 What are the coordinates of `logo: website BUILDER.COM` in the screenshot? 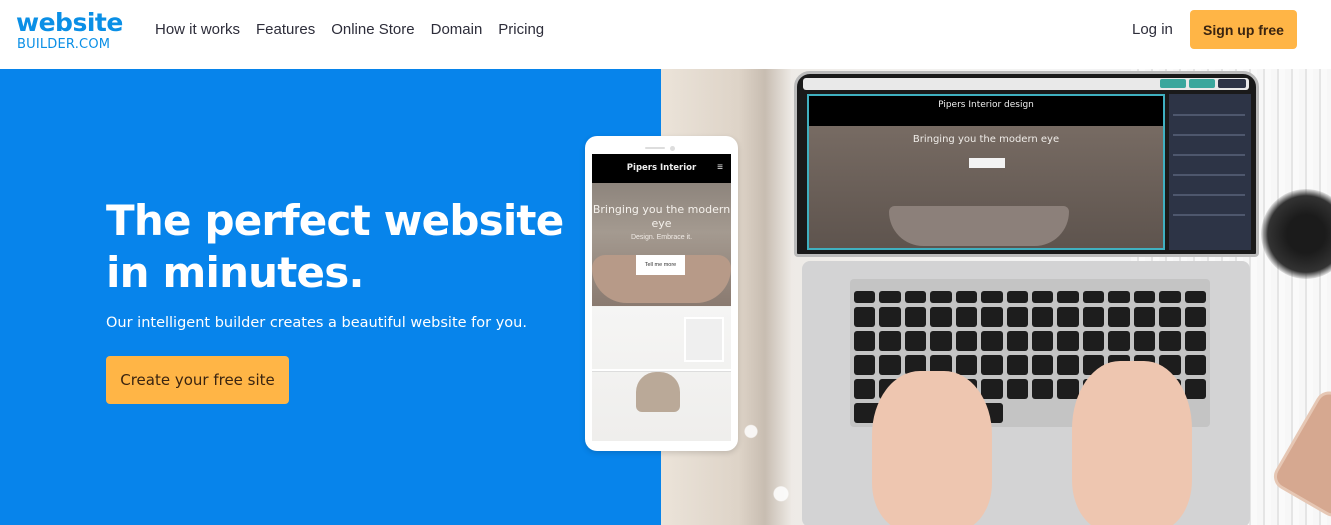 It's located at (69, 31).